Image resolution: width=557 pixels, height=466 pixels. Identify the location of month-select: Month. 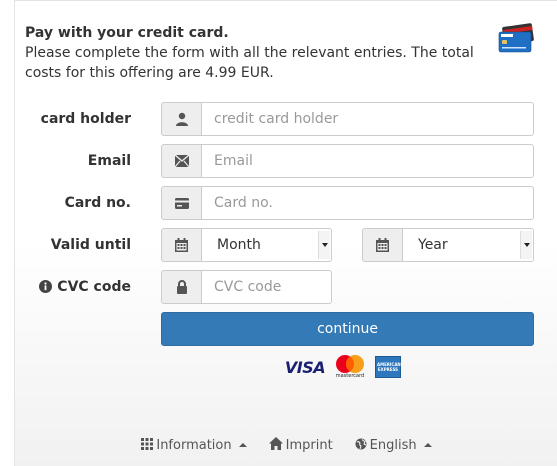
(266, 245).